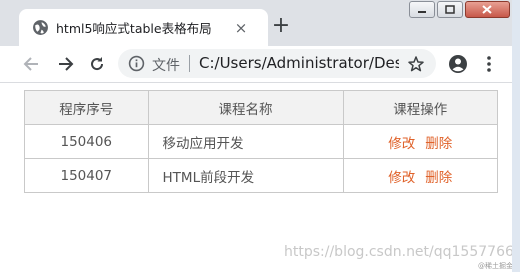  What do you see at coordinates (281, 26) in the screenshot?
I see `new-tab-button: +` at bounding box center [281, 26].